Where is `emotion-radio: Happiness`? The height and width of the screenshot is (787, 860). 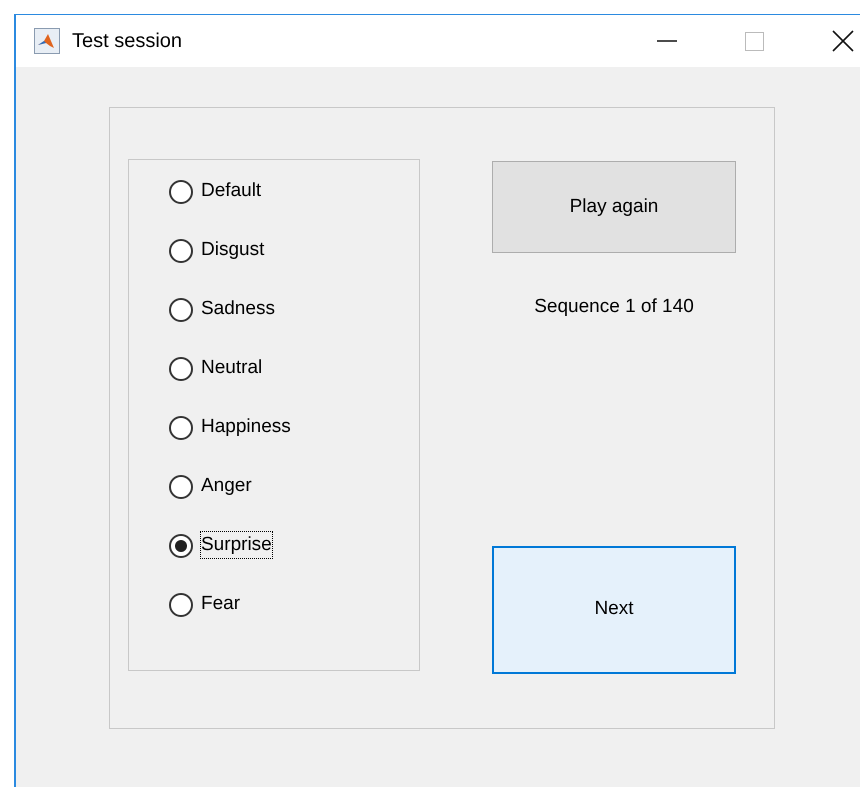
emotion-radio: Happiness is located at coordinates (230, 443).